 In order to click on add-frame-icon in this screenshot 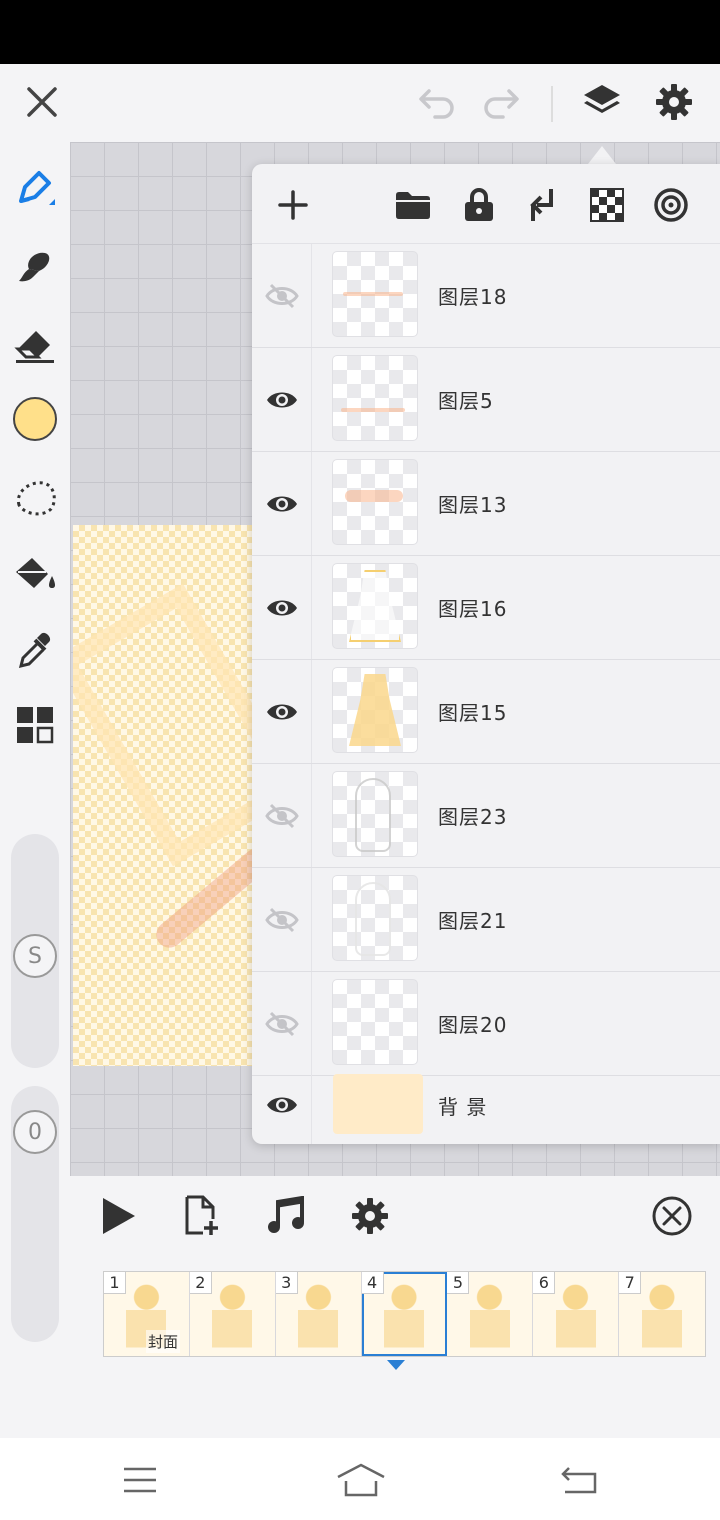, I will do `click(202, 1216)`.